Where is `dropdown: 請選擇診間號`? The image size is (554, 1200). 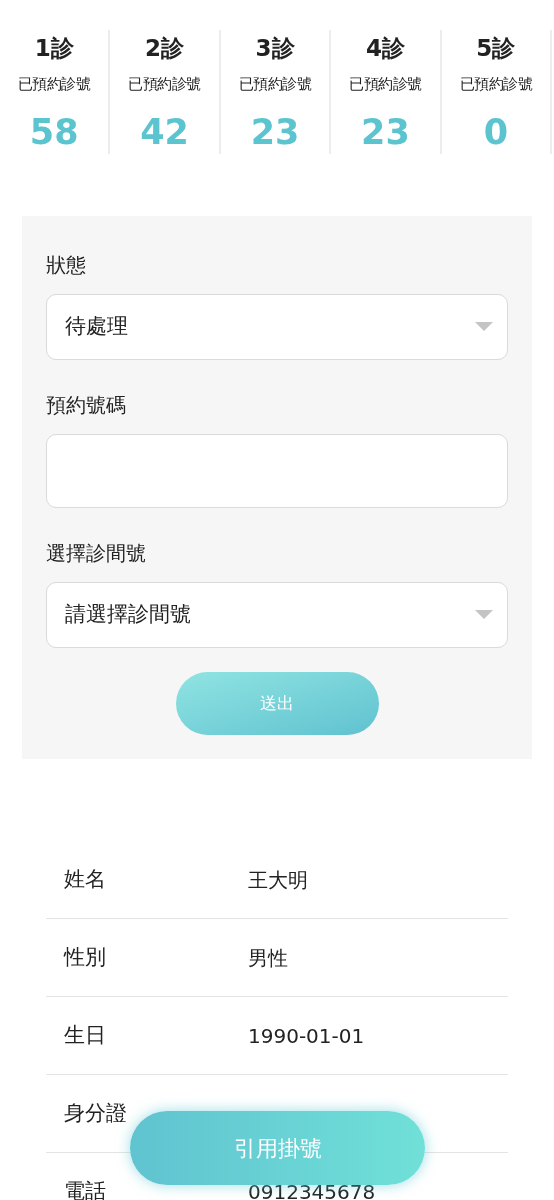
dropdown: 請選擇診間號 is located at coordinates (277, 615).